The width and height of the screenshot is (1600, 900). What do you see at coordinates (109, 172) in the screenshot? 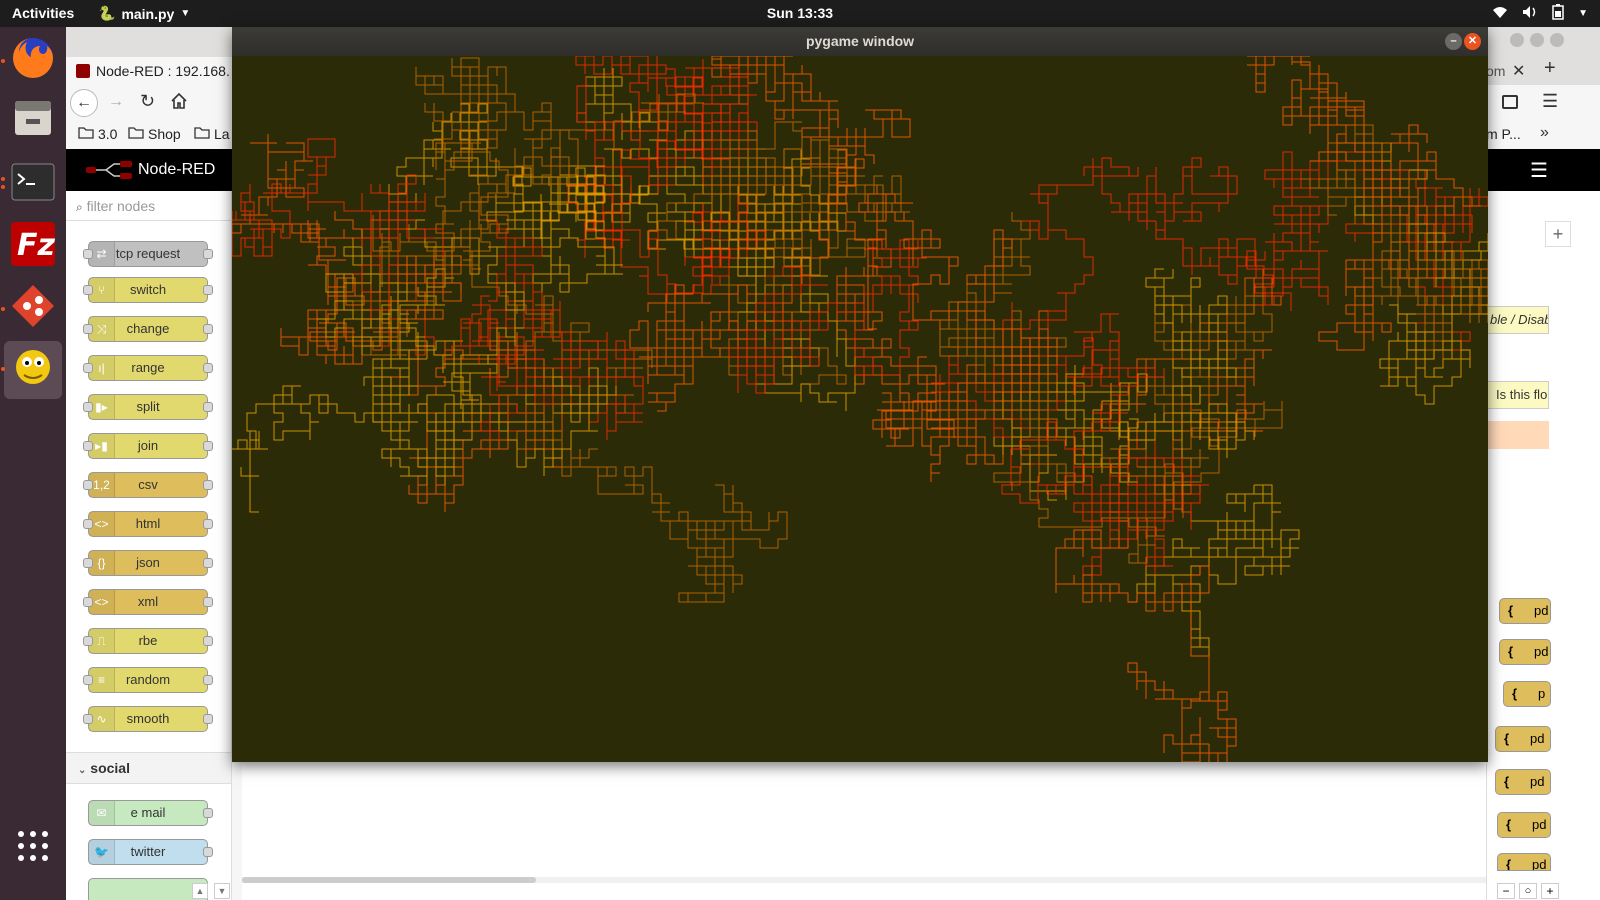
I see `node-red-logo-icon` at bounding box center [109, 172].